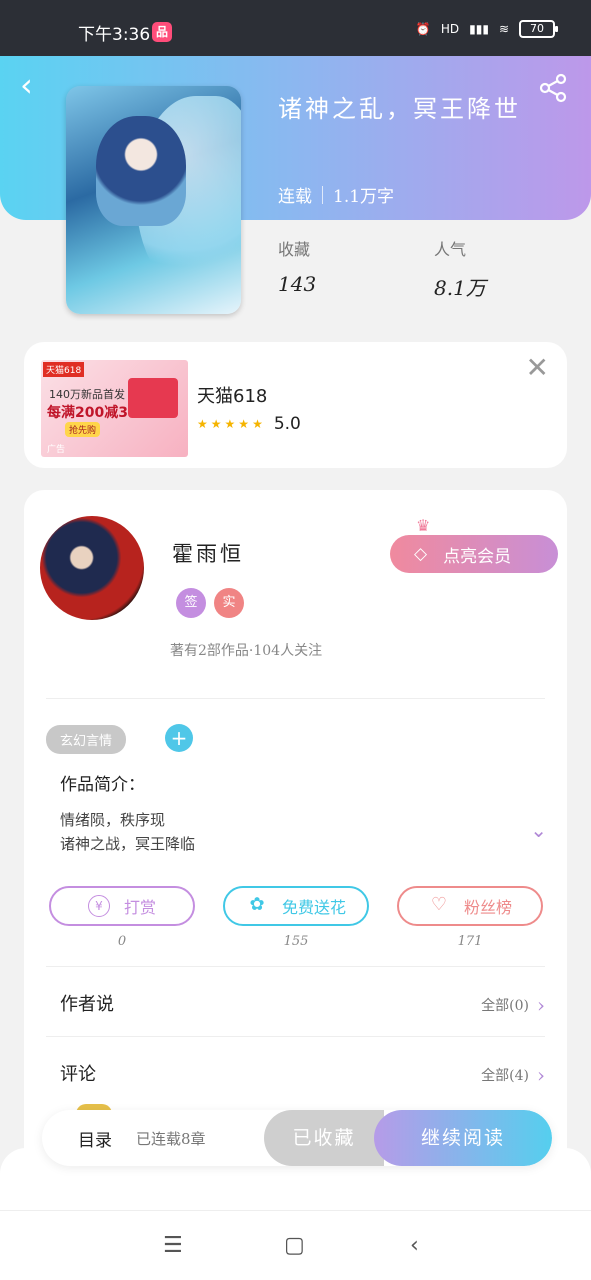  I want to click on book-cover, so click(153, 200).